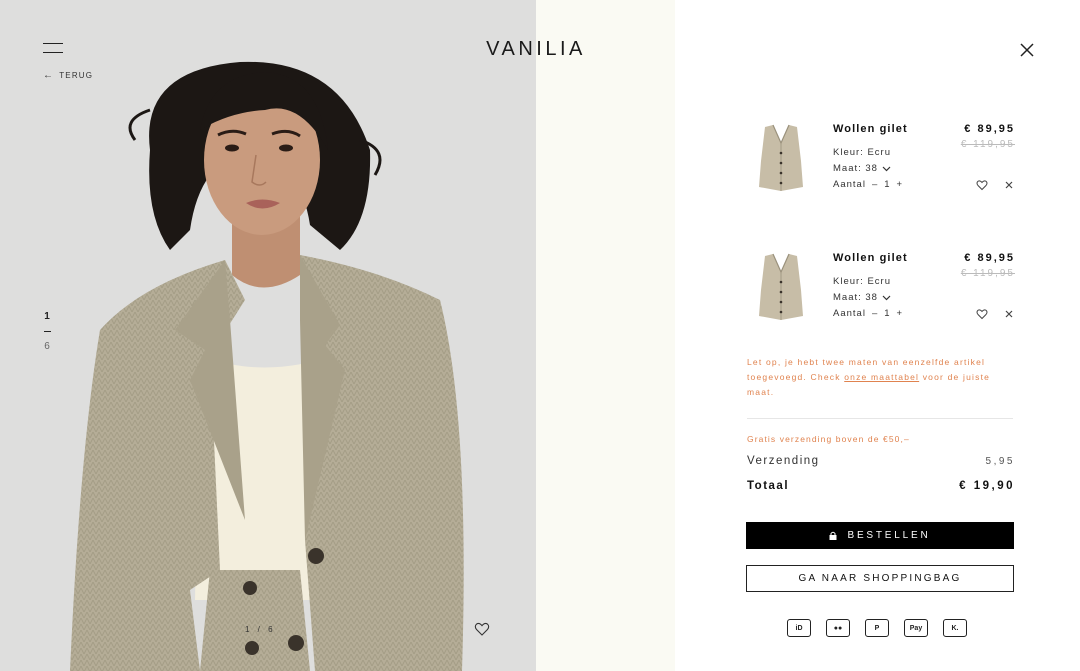  What do you see at coordinates (881, 461) in the screenshot?
I see `shipping-row: Verzending 5,95` at bounding box center [881, 461].